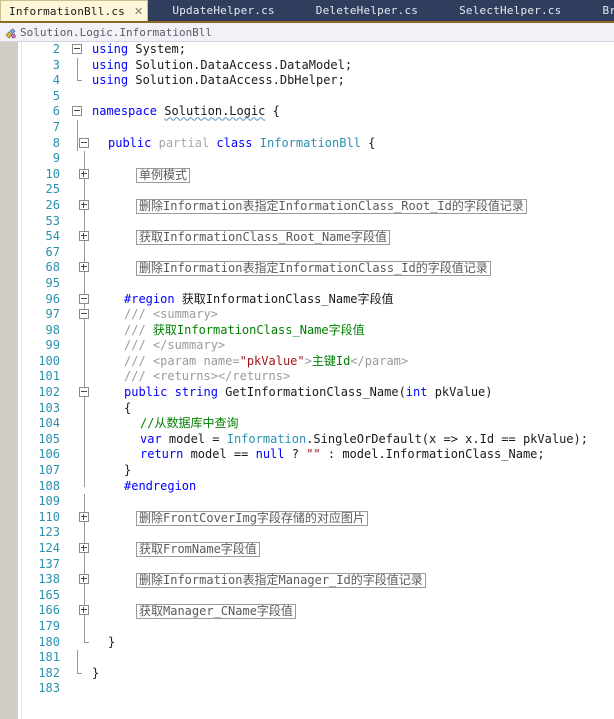 The image size is (614, 719). What do you see at coordinates (307, 32) in the screenshot?
I see `breadcrumb-bar: Solution.Logic.InformationBll` at bounding box center [307, 32].